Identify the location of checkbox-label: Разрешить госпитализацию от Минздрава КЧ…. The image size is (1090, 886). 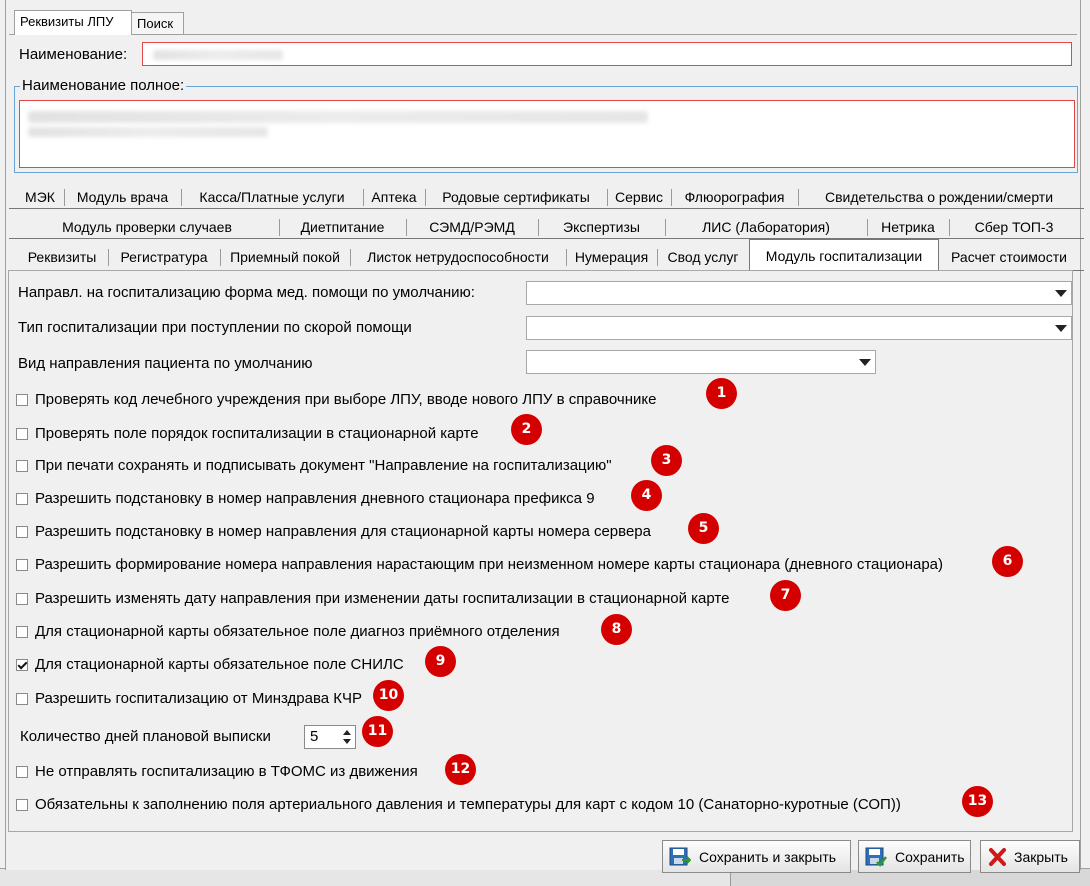
(199, 698).